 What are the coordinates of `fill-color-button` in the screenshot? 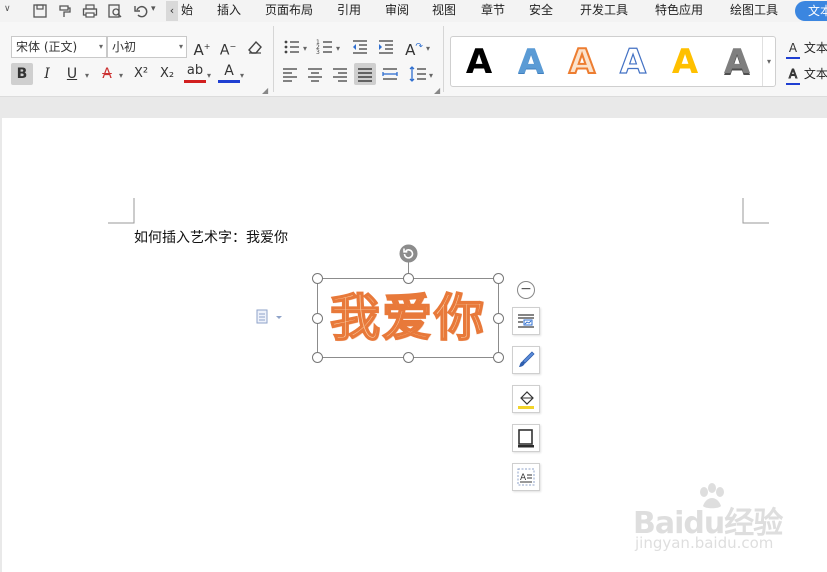 It's located at (526, 399).